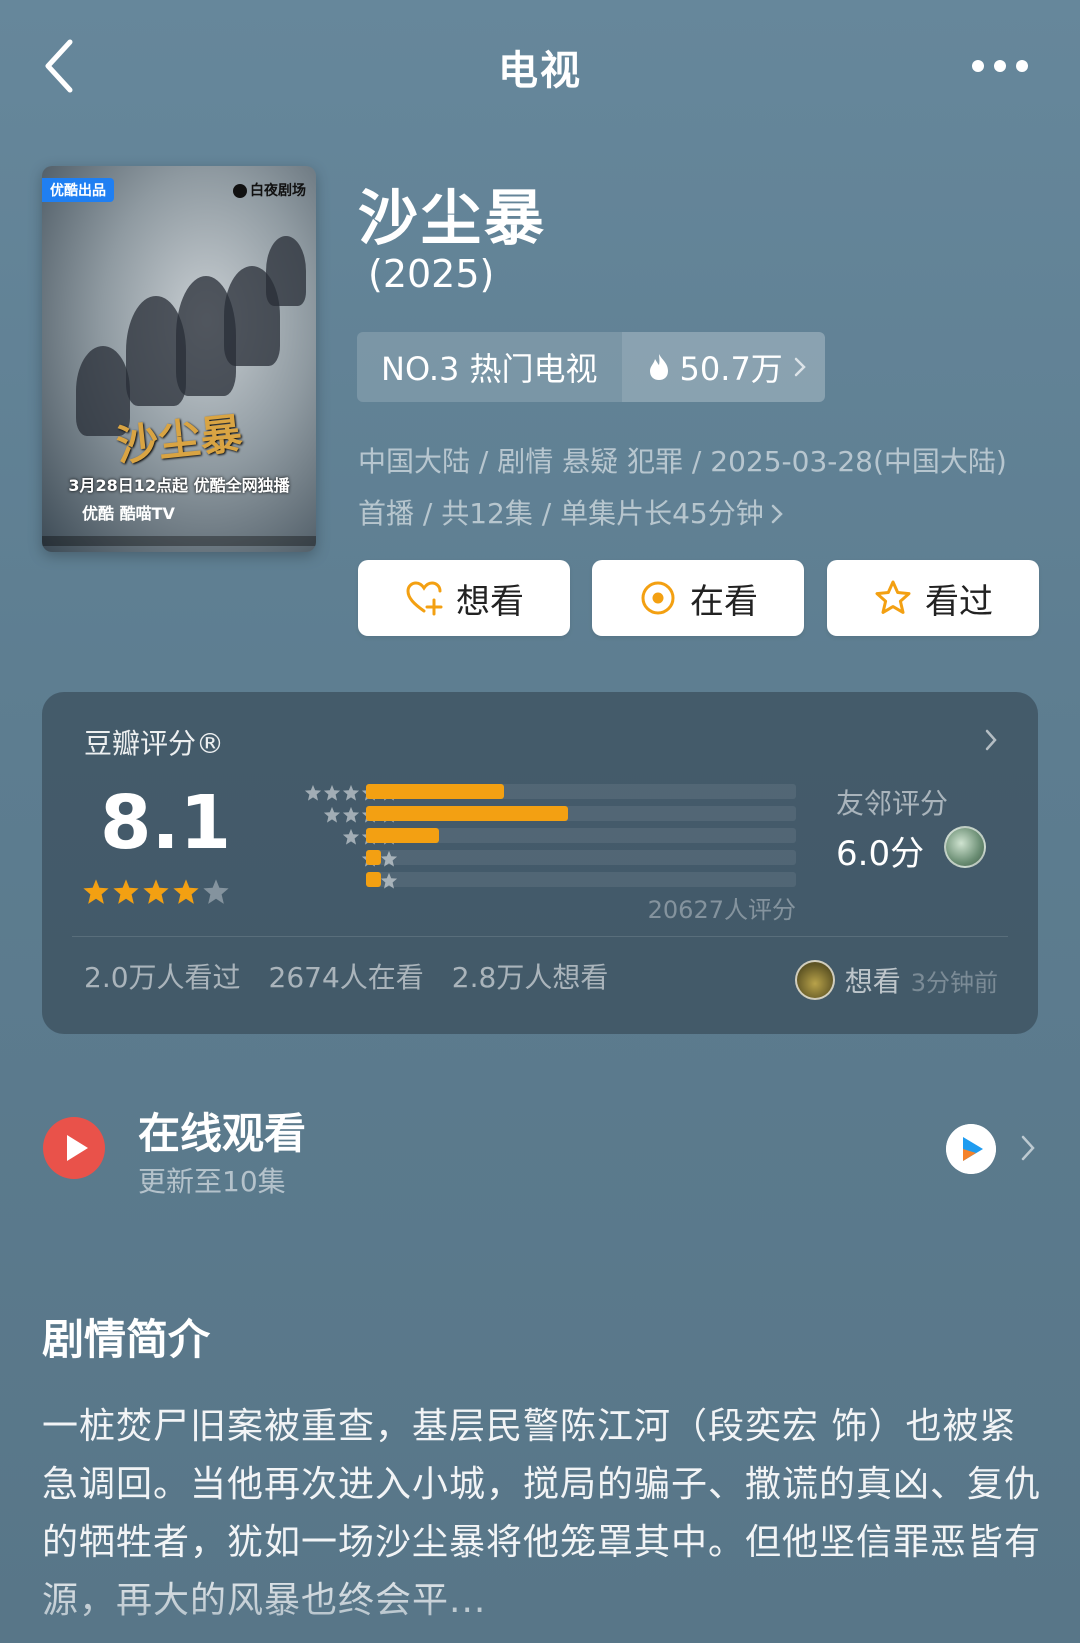 Image resolution: width=1080 pixels, height=1643 pixels. What do you see at coordinates (530, 977) in the screenshot?
I see `stat-want: 2.8万人想看` at bounding box center [530, 977].